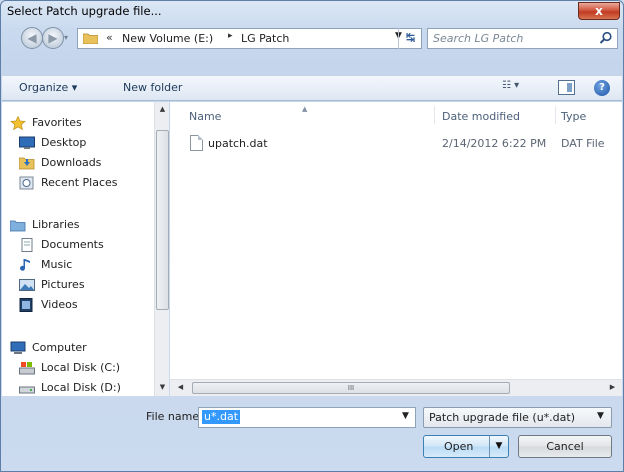 The width and height of the screenshot is (624, 472). I want to click on organize-button: Organize ▾, so click(48, 87).